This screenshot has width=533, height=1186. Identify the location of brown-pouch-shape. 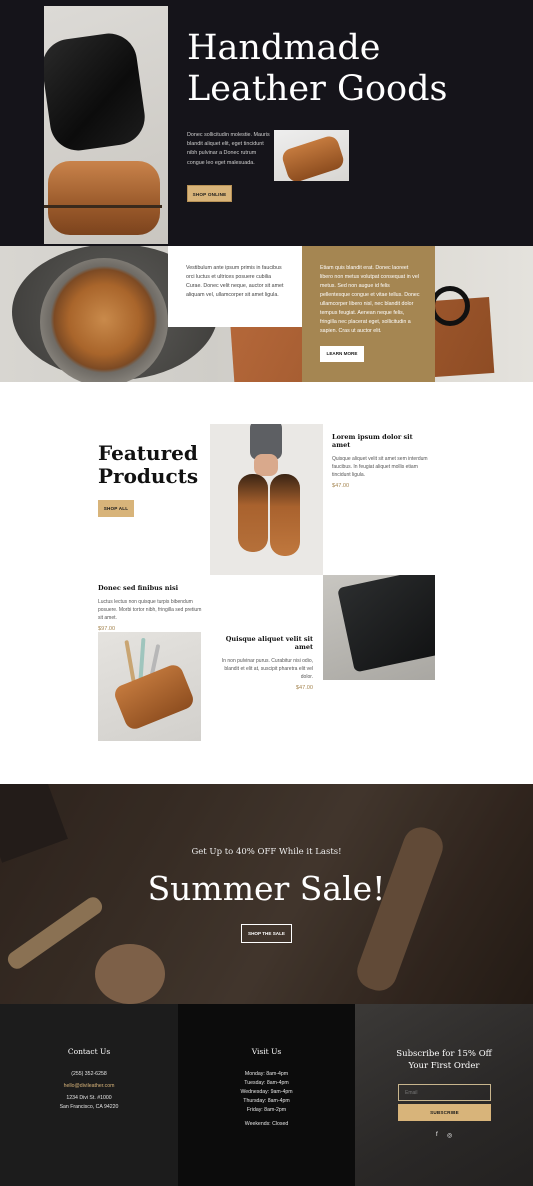
(104, 198).